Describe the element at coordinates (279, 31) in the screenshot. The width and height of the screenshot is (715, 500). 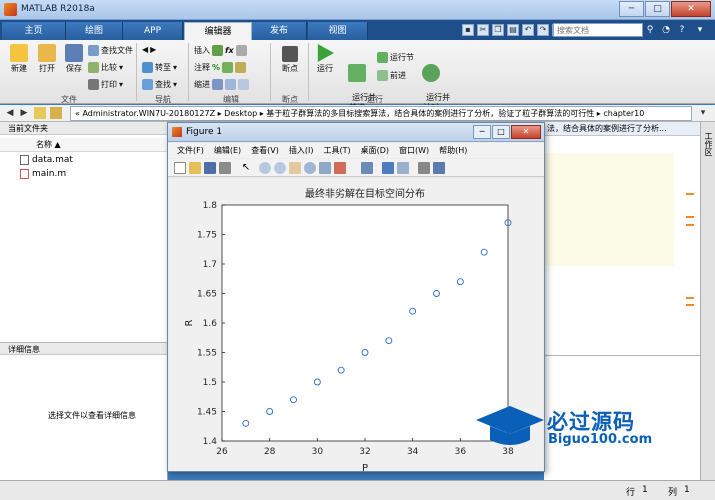
I see `tab-publish: 发布` at that location.